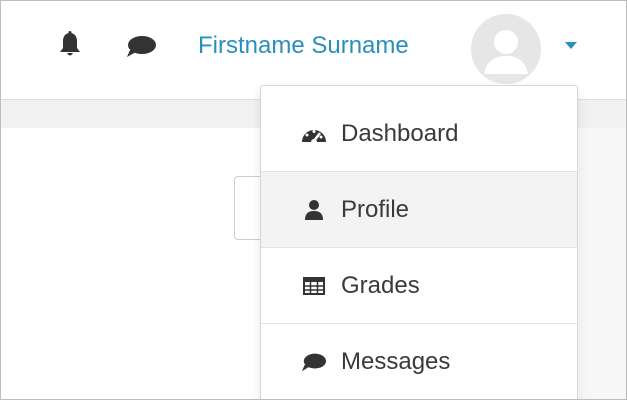 This screenshot has height=400, width=627. Describe the element at coordinates (419, 210) in the screenshot. I see `menu-item-profile: Profile` at that location.